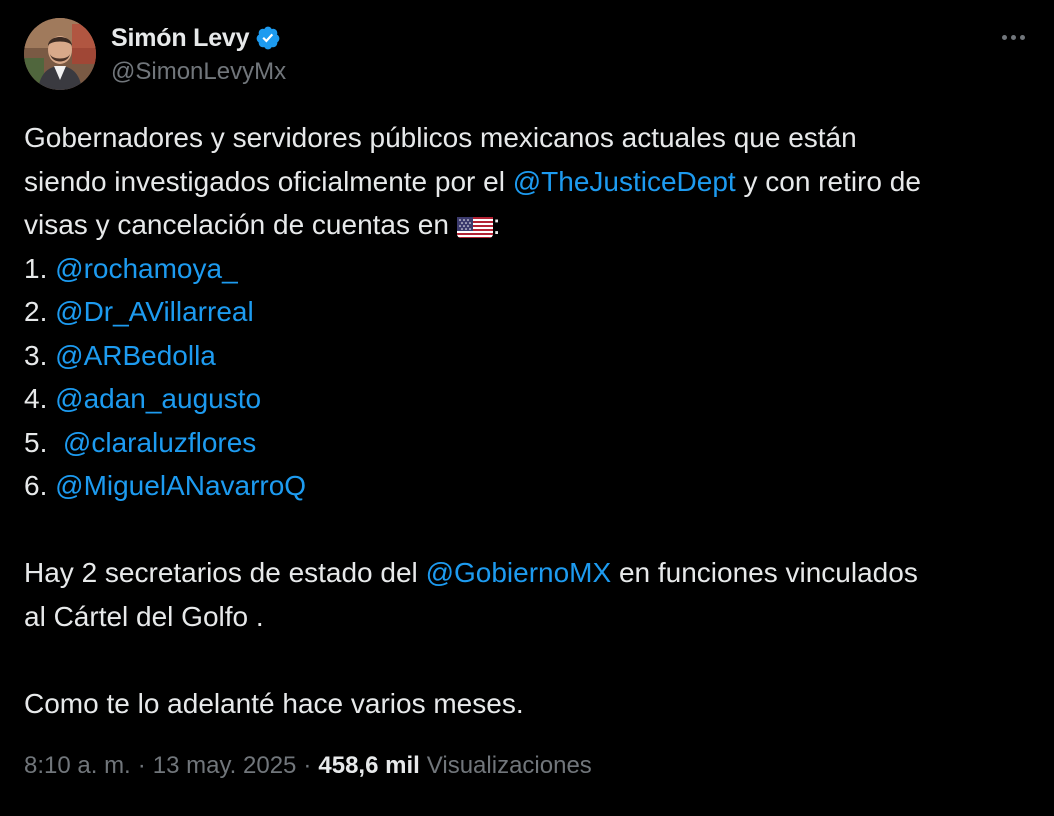  What do you see at coordinates (529, 617) in the screenshot?
I see `text-line: al Cártel del Golfo .` at bounding box center [529, 617].